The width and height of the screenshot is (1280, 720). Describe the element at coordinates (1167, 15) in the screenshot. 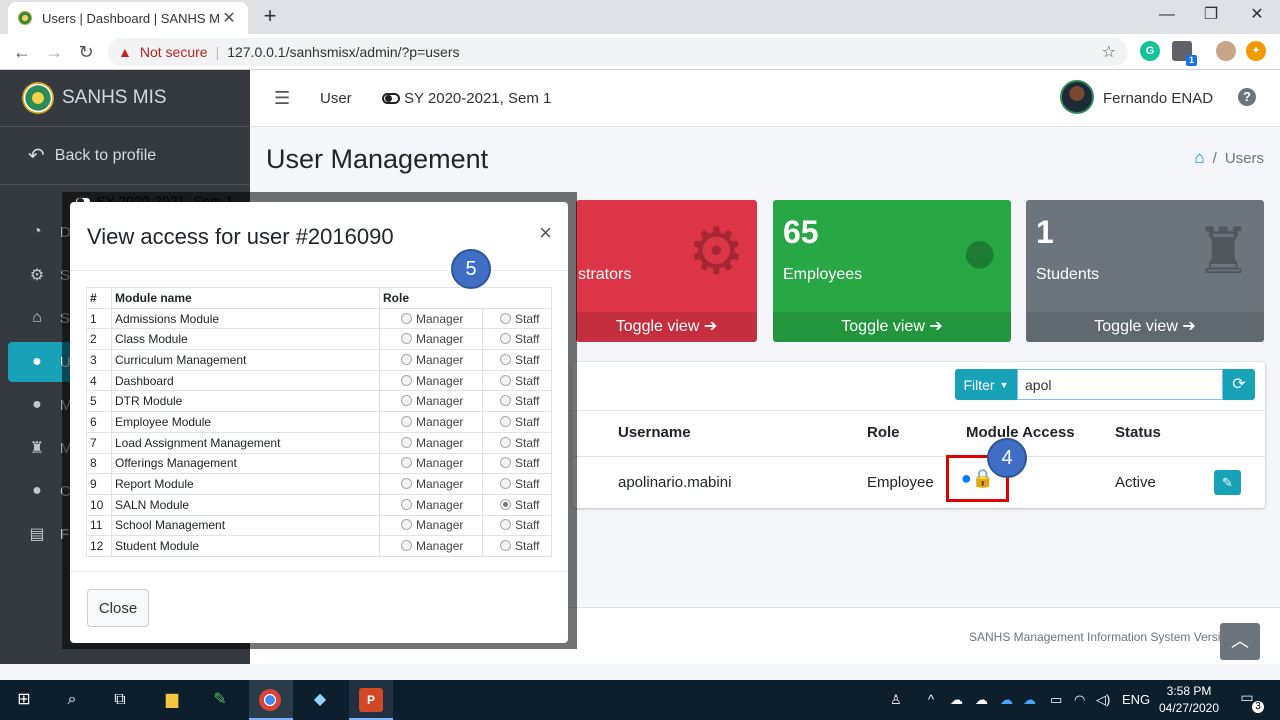

I see `minimize-icon: —` at that location.